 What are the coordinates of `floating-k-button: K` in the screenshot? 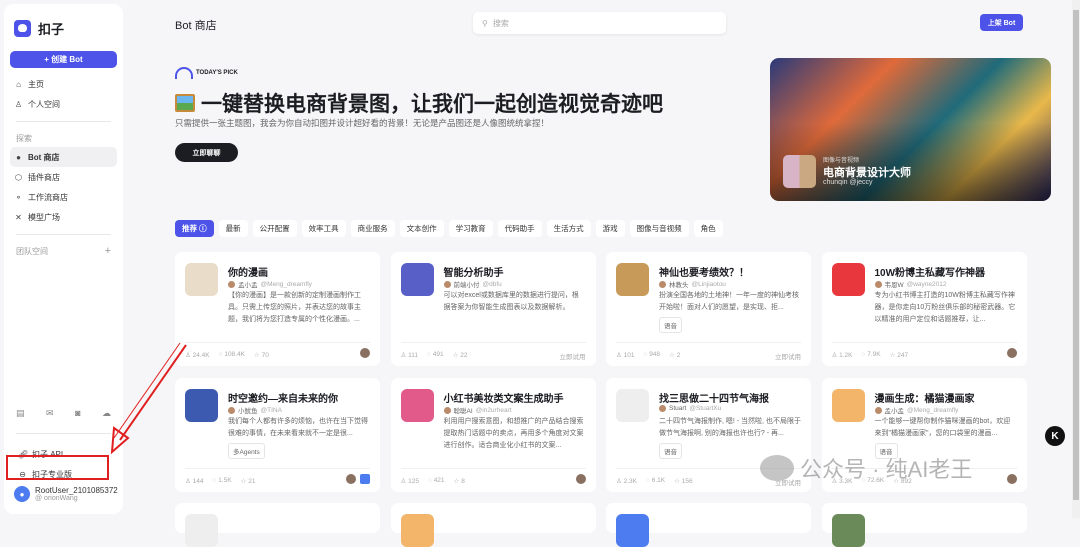 It's located at (1055, 436).